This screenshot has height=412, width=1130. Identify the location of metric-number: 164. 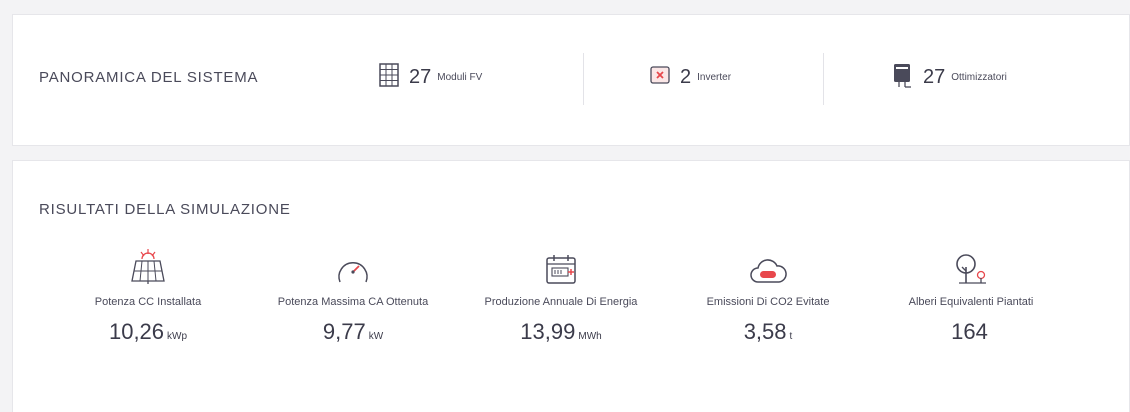
(969, 331).